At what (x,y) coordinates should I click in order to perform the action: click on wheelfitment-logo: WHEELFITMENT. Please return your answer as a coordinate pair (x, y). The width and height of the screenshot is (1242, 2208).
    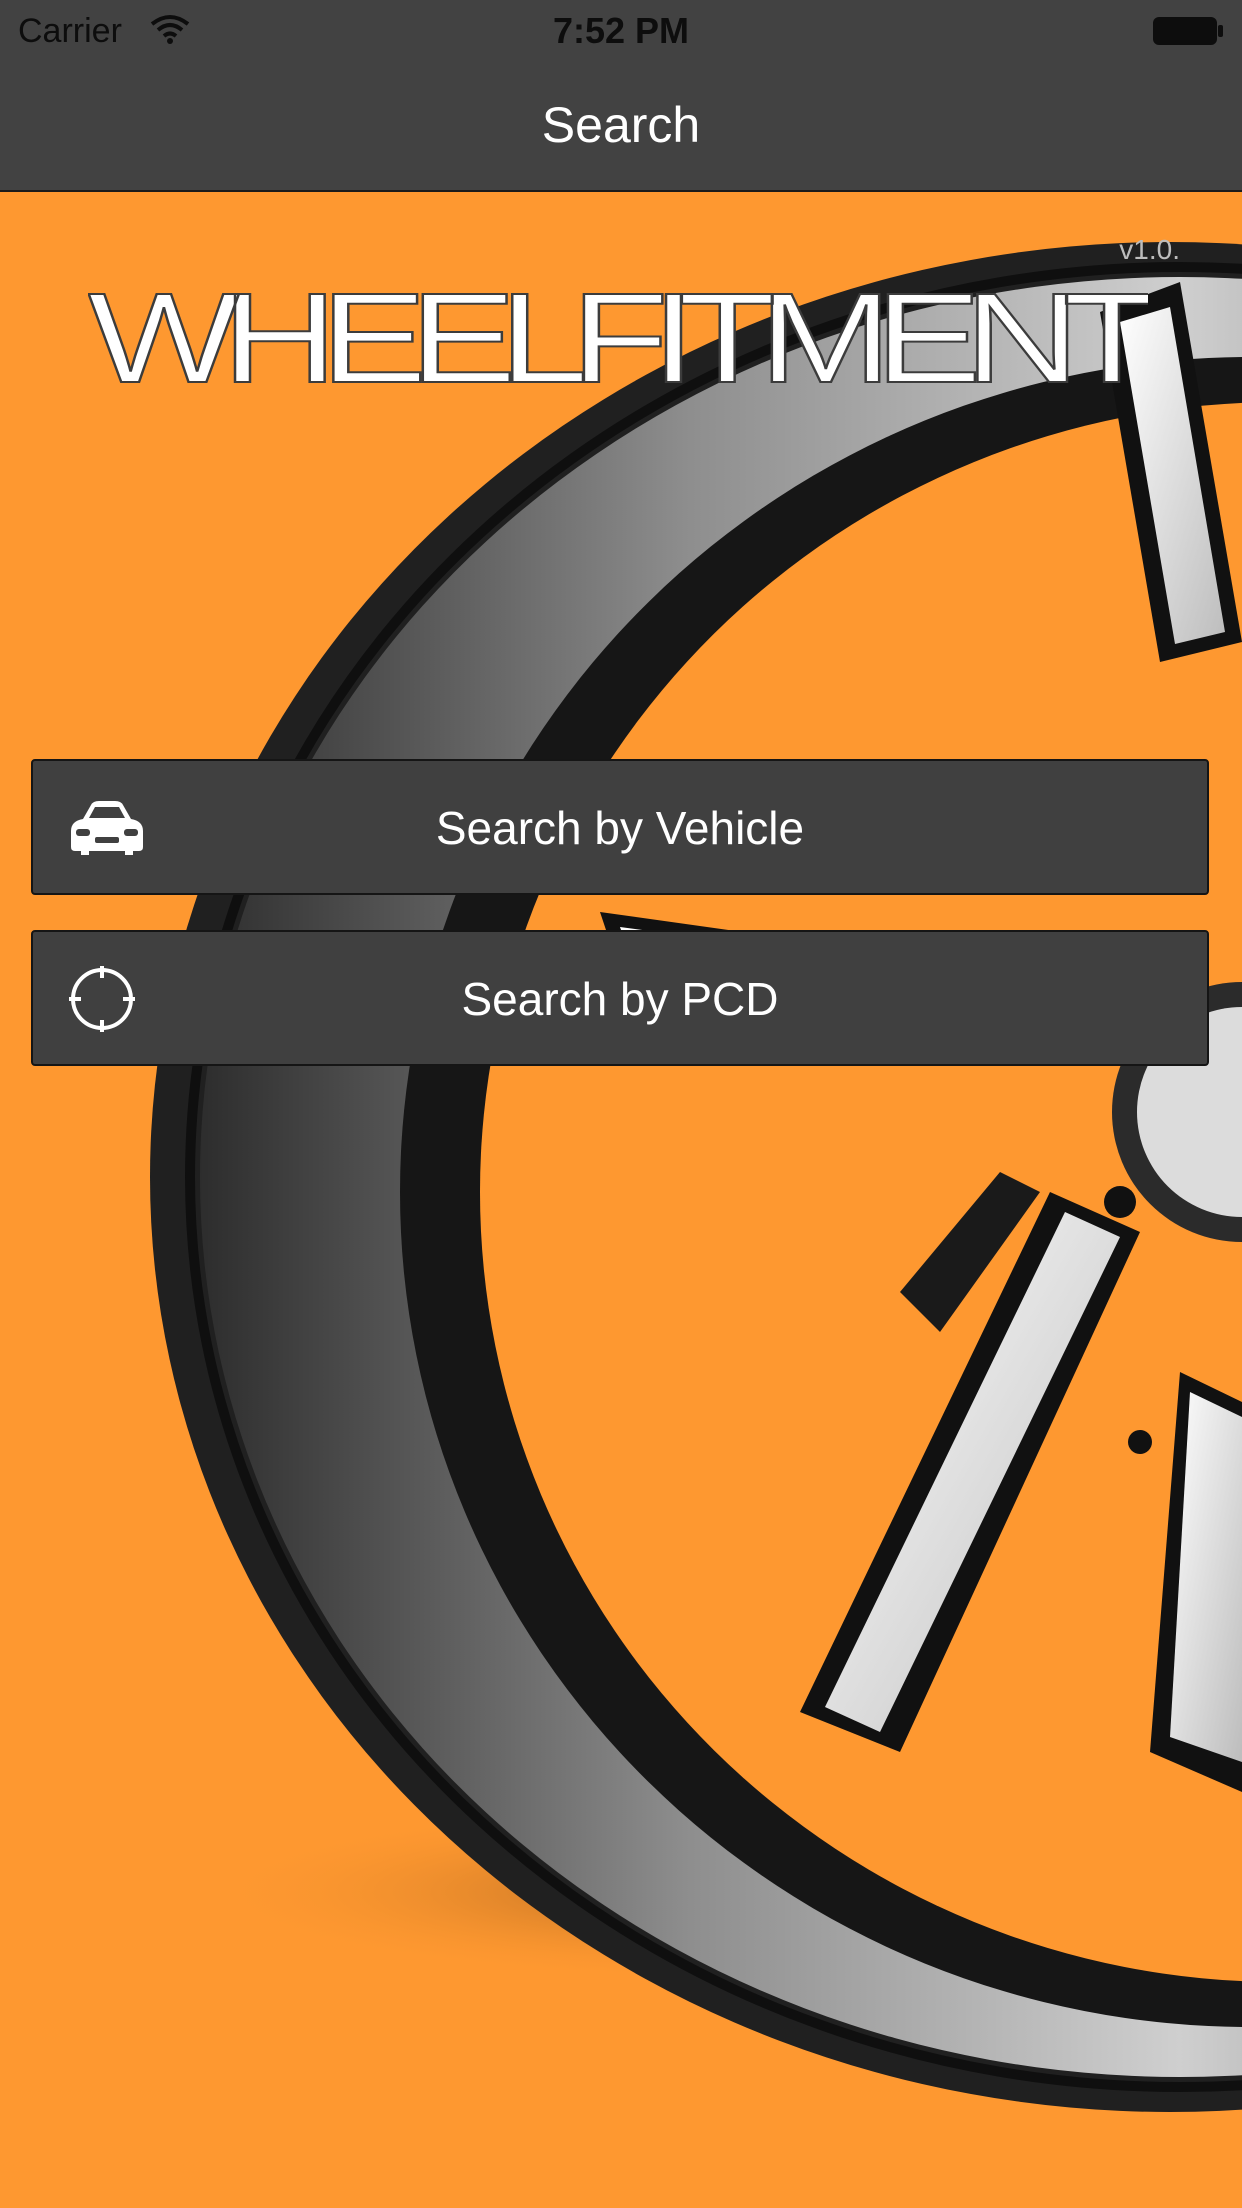
    Looking at the image, I should click on (618, 330).